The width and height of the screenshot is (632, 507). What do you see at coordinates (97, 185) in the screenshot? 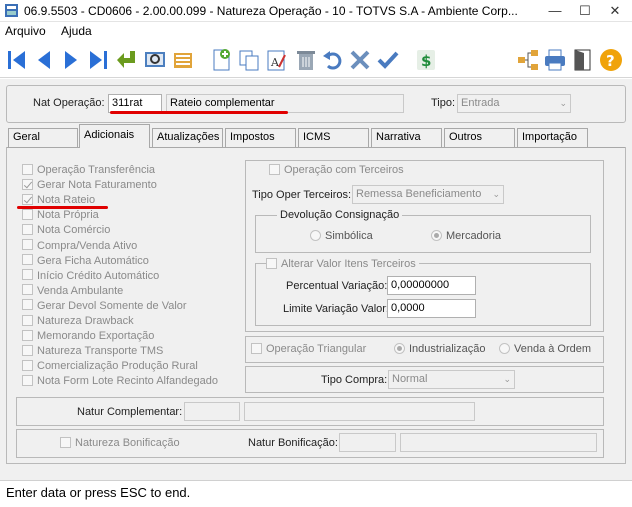
I see `checkbox-label: Gerar Nota Faturamento` at bounding box center [97, 185].